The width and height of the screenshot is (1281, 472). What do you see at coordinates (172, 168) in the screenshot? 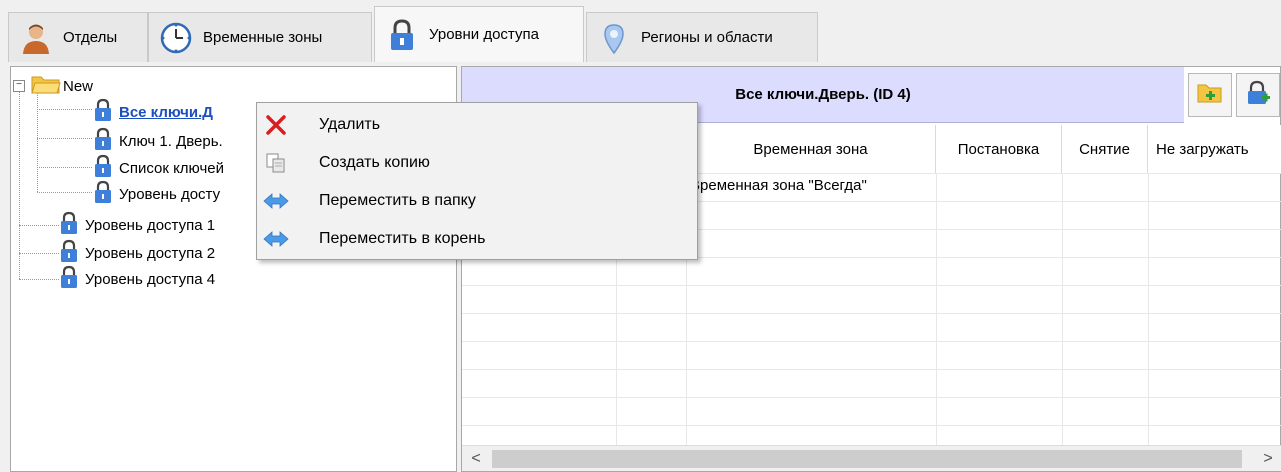
I see `tree-label: Список ключей` at bounding box center [172, 168].